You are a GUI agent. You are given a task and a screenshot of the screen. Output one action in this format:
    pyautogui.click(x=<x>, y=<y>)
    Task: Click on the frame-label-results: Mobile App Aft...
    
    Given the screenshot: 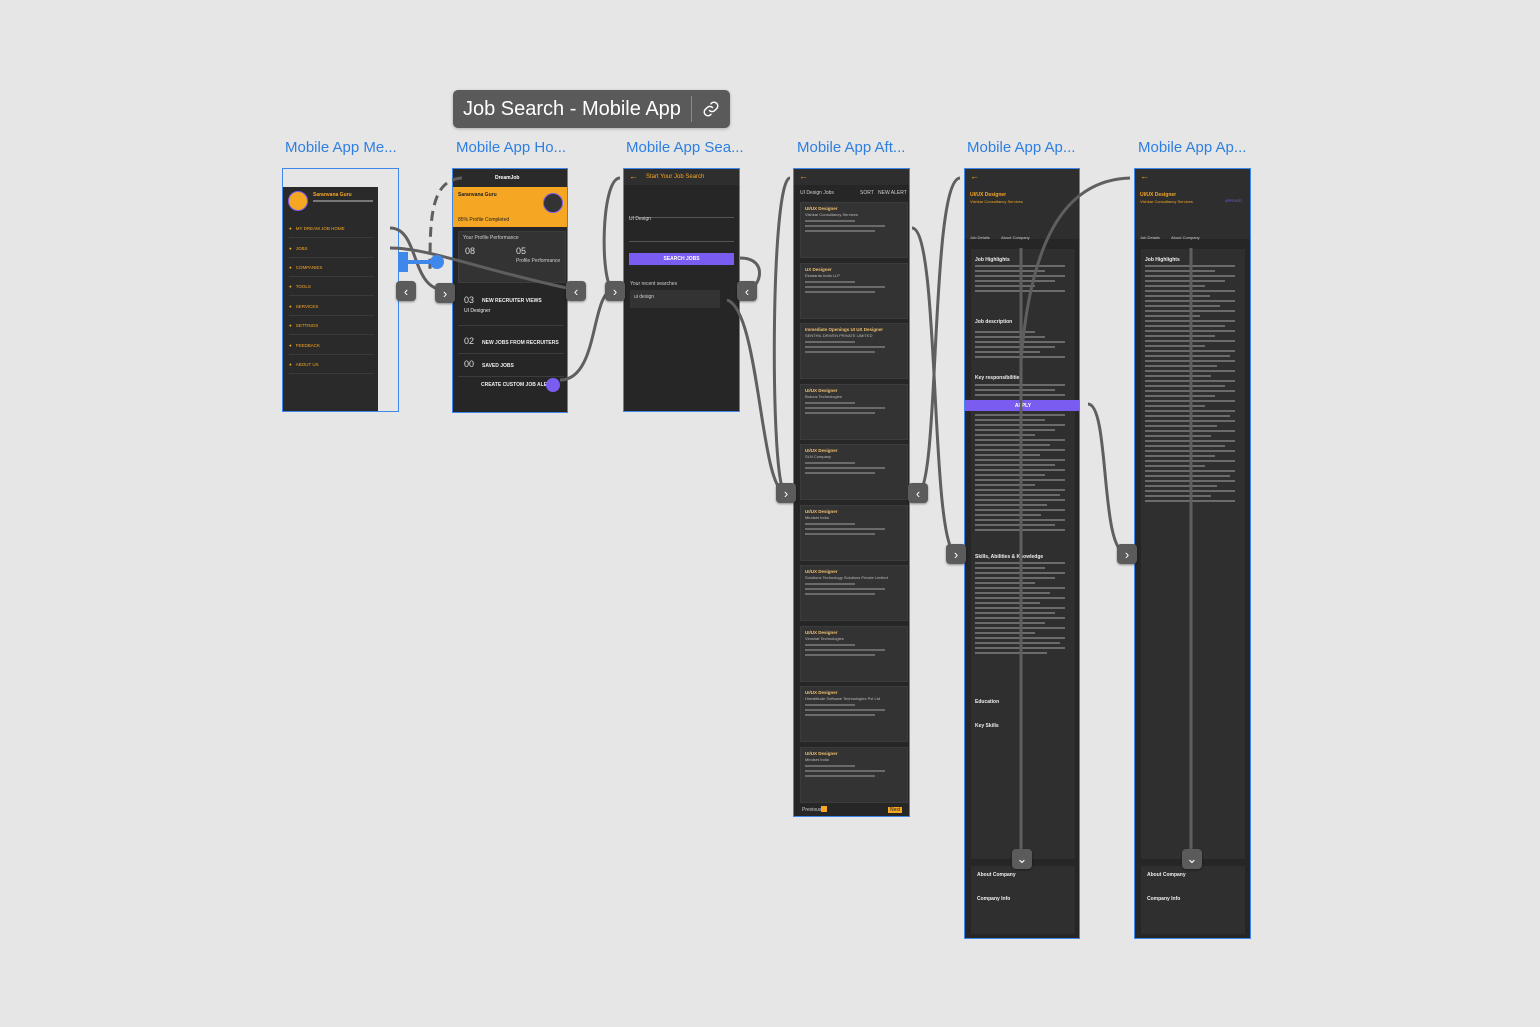 What is the action you would take?
    pyautogui.click(x=867, y=147)
    